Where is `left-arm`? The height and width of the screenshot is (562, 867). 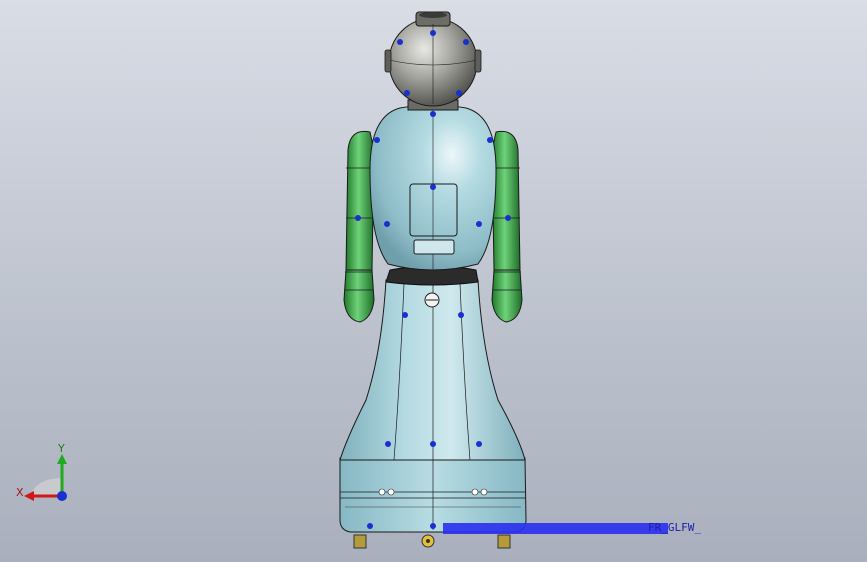 left-arm is located at coordinates (359, 226).